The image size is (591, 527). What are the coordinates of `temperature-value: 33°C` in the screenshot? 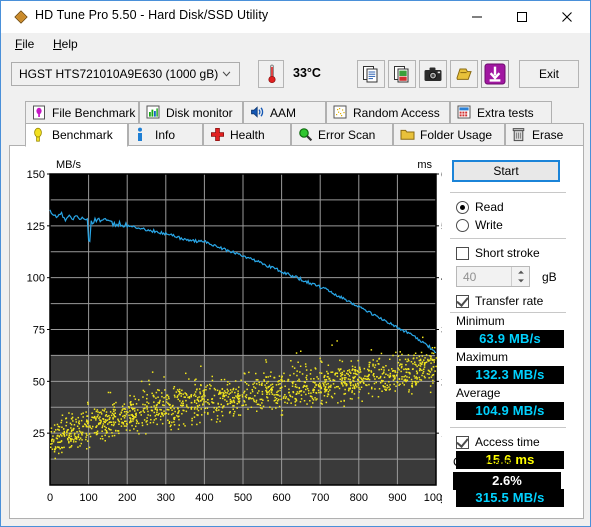 It's located at (307, 73).